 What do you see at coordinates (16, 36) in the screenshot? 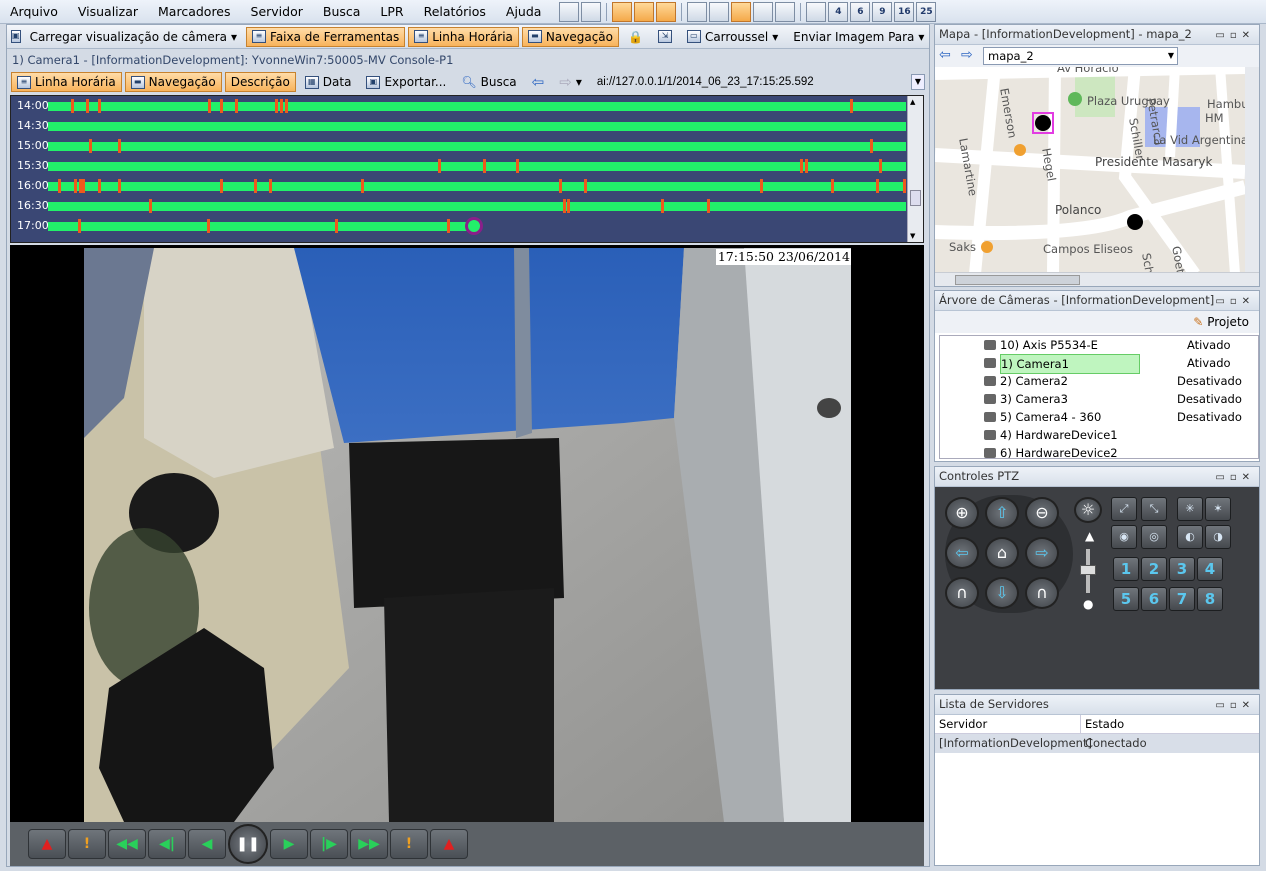
I see `save-icon: ▣` at bounding box center [16, 36].